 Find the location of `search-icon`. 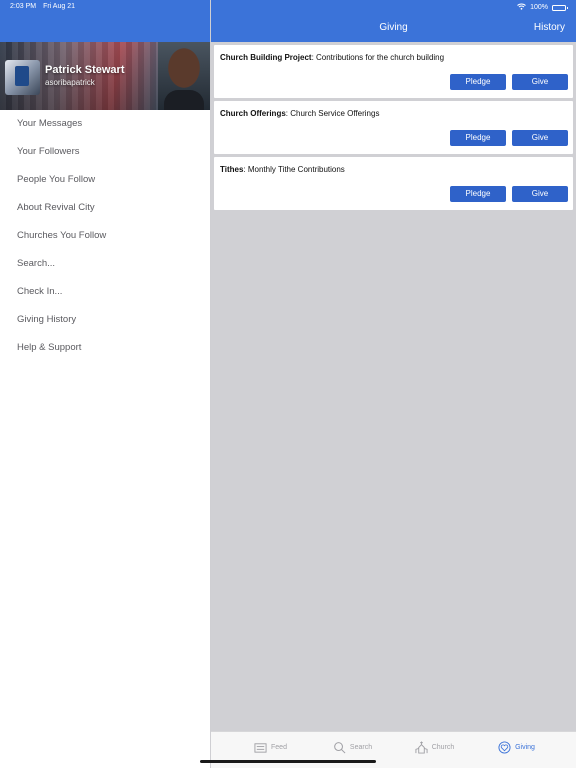

search-icon is located at coordinates (340, 747).